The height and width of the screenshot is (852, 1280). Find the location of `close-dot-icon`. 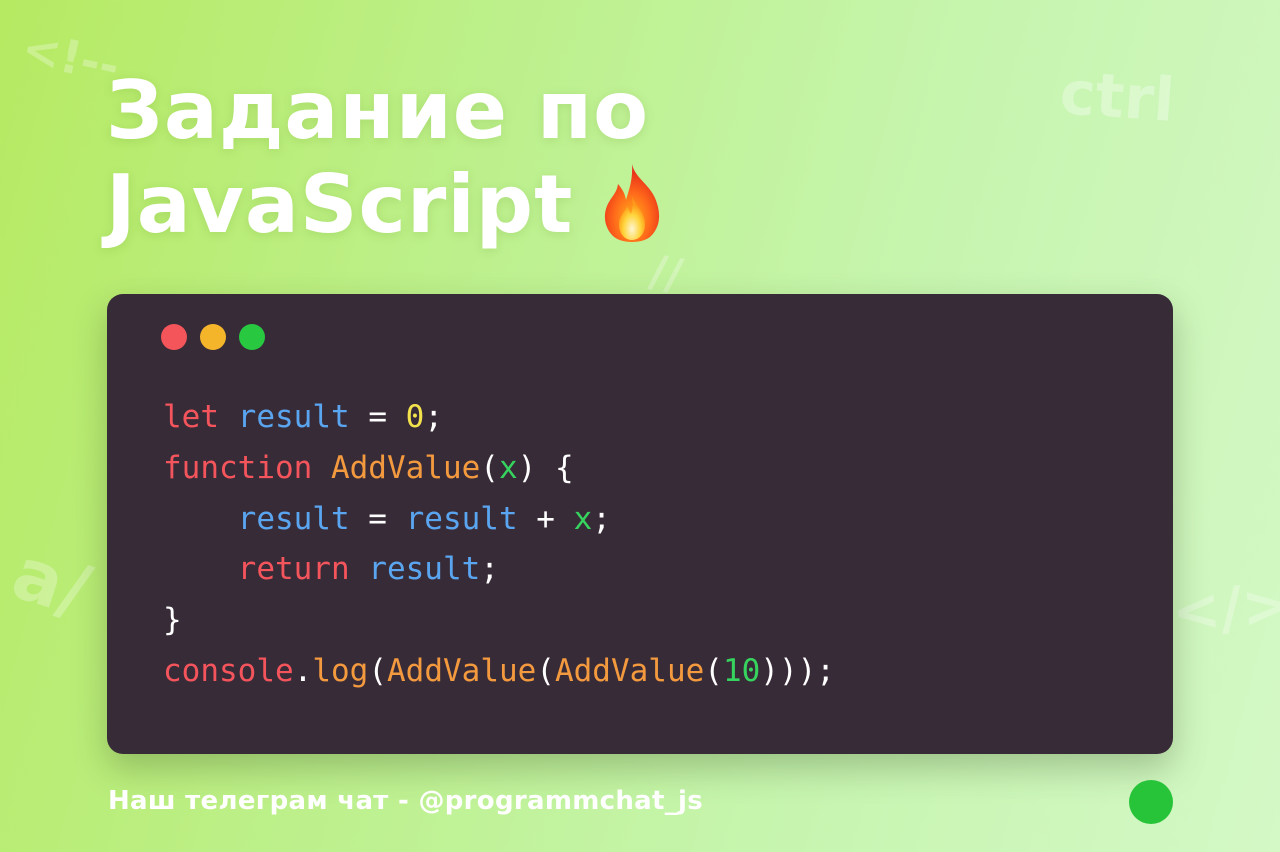

close-dot-icon is located at coordinates (174, 337).